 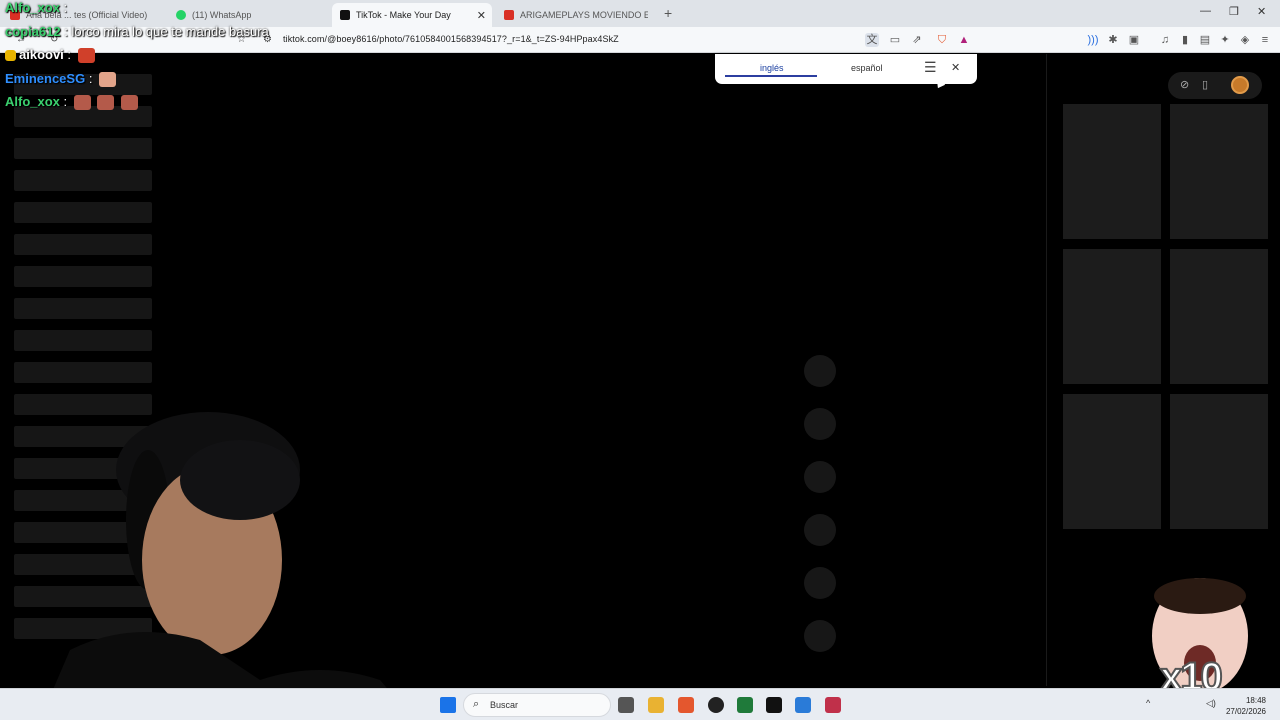 I want to click on tab-label: (11) WhatsApp, so click(x=222, y=15).